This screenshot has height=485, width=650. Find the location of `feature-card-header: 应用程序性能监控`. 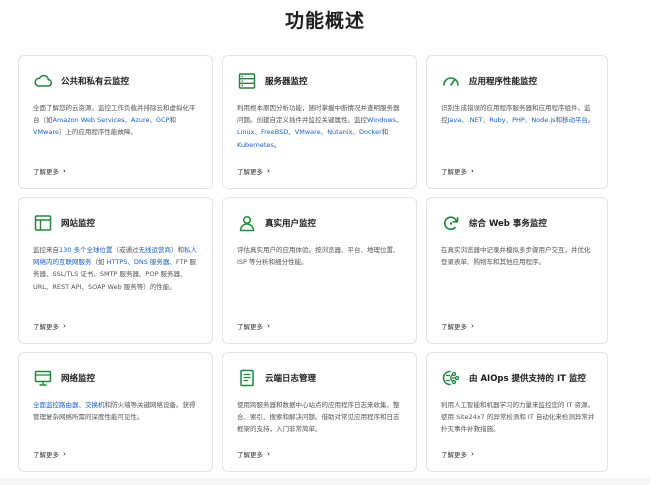

feature-card-header: 应用程序性能监控 is located at coordinates (518, 81).